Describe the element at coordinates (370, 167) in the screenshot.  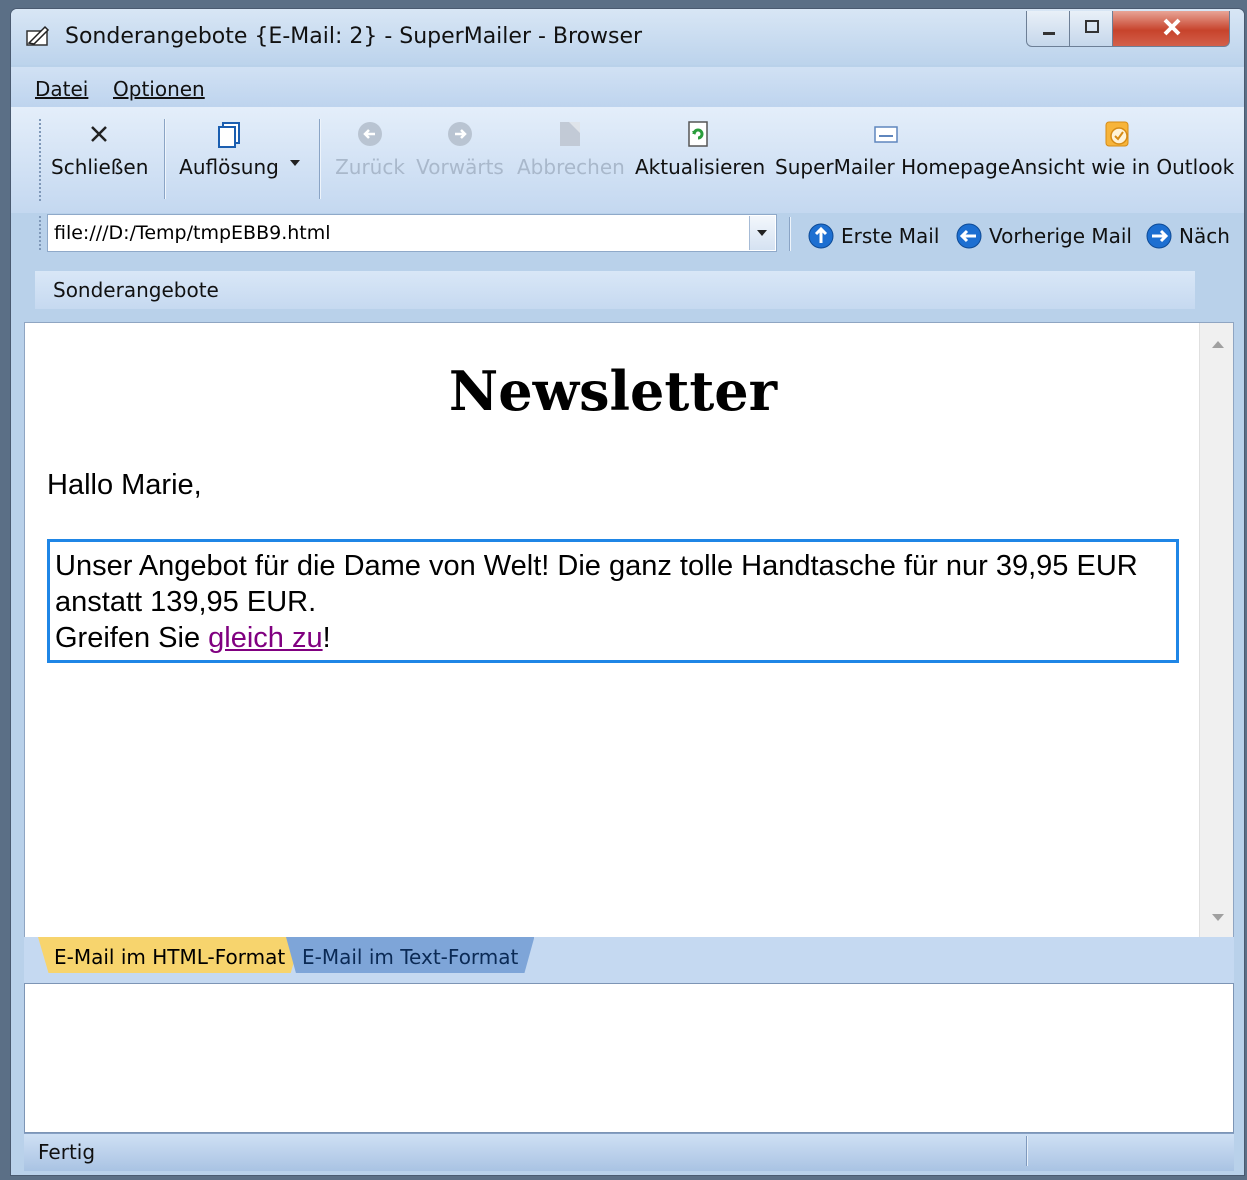
I see `back-label: Zurück` at that location.